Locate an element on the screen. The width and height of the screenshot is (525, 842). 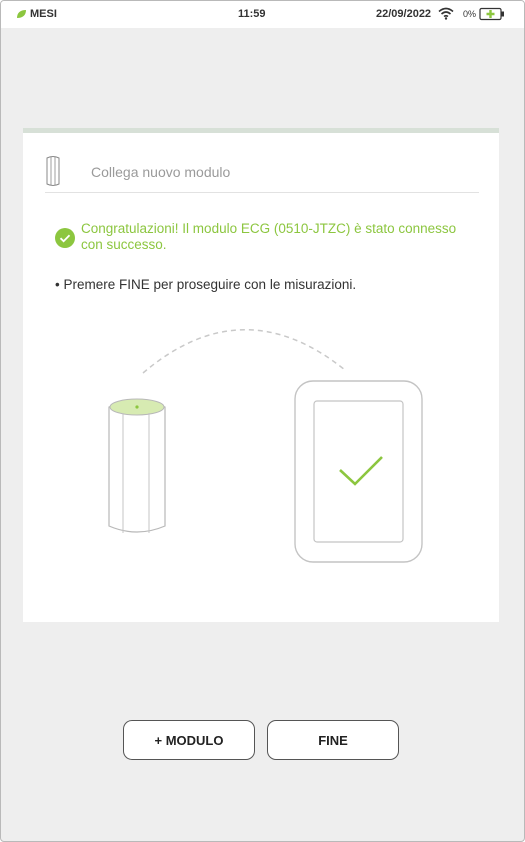
mesi-leaf-icon is located at coordinates (21, 14).